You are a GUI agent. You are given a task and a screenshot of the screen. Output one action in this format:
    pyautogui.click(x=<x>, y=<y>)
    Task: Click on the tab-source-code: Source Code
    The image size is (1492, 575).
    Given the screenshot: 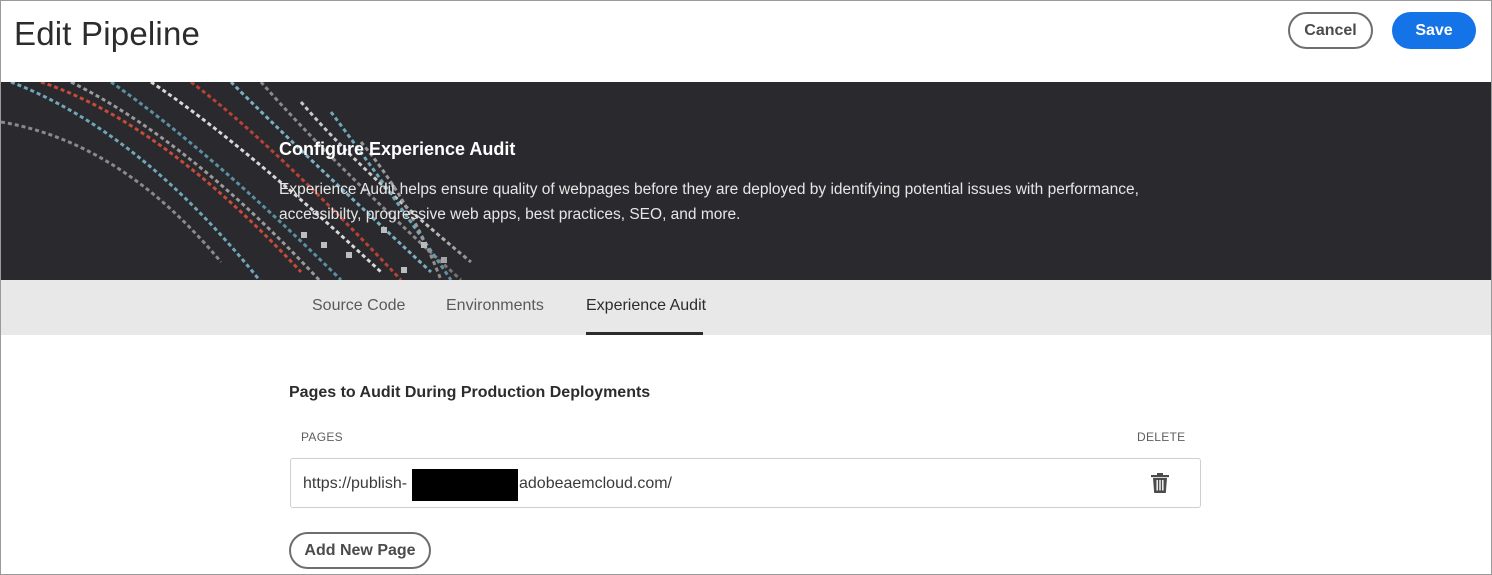 What is the action you would take?
    pyautogui.click(x=358, y=306)
    